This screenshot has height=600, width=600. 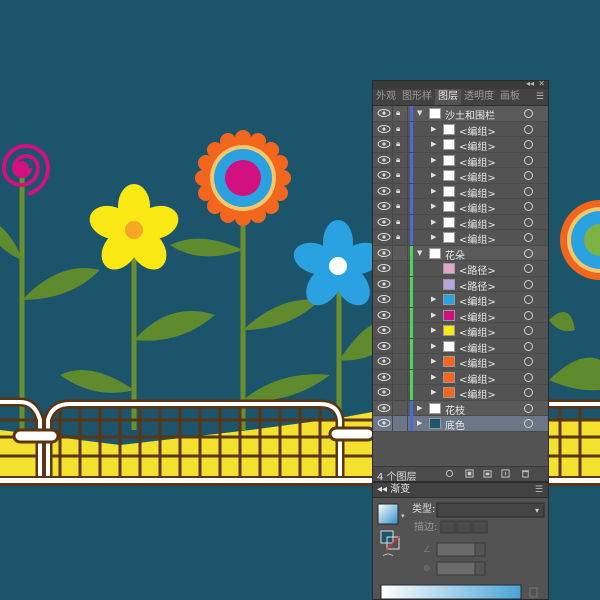 What do you see at coordinates (451, 592) in the screenshot?
I see `gradient-slider-bar` at bounding box center [451, 592].